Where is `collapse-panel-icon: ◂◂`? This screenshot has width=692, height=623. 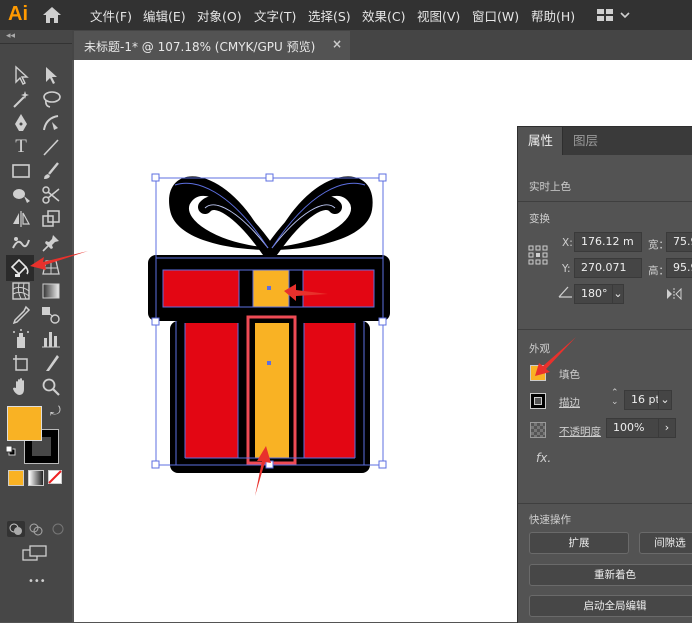
collapse-panel-icon: ◂◂ is located at coordinates (10, 36).